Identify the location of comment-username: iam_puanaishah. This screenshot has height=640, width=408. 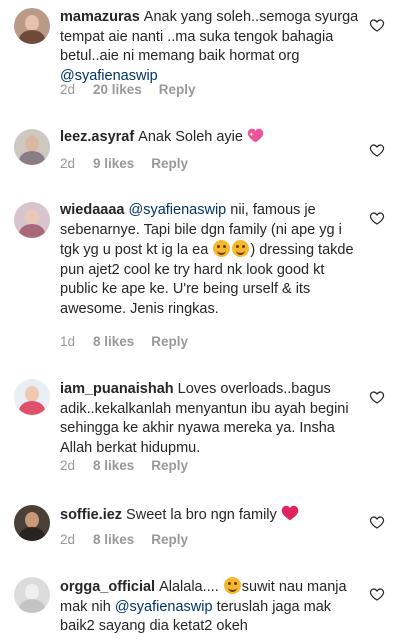
(117, 389).